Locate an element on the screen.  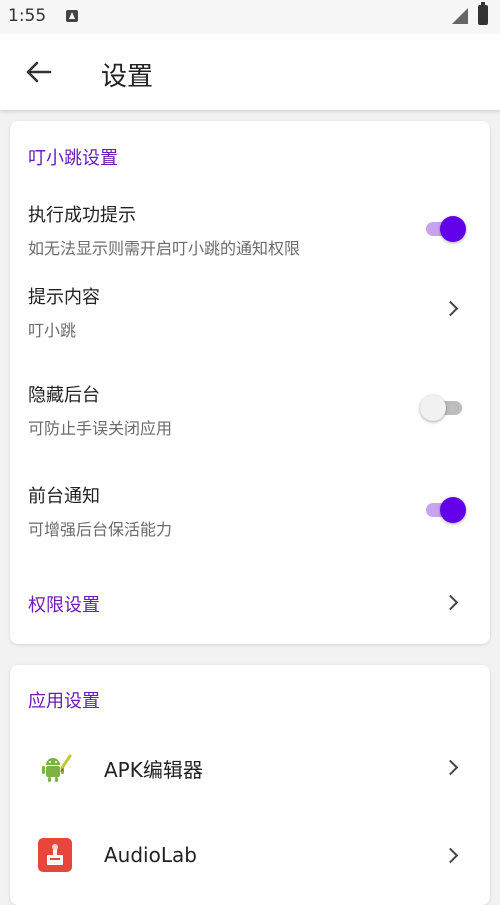
setting-subtitle: 叮小跳 is located at coordinates (52, 330).